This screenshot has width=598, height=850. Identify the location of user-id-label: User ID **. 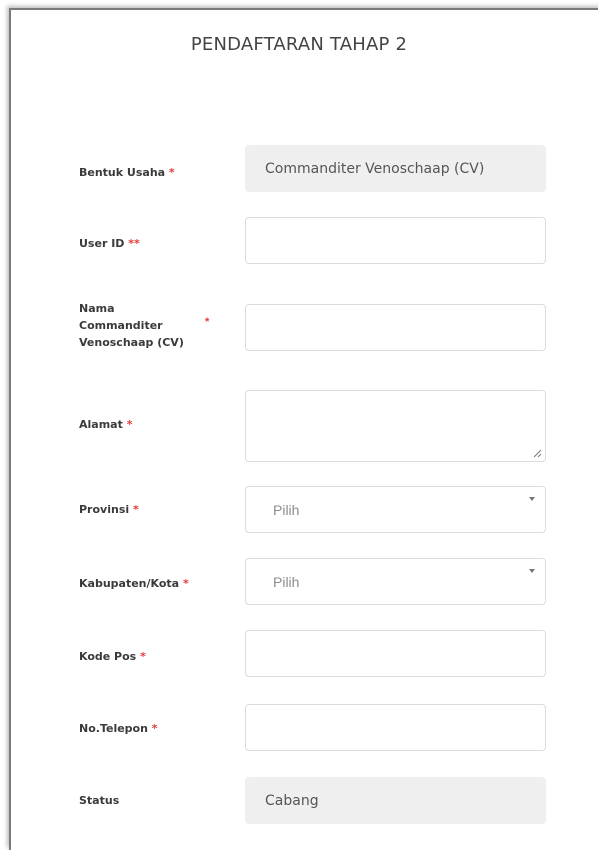
(109, 243).